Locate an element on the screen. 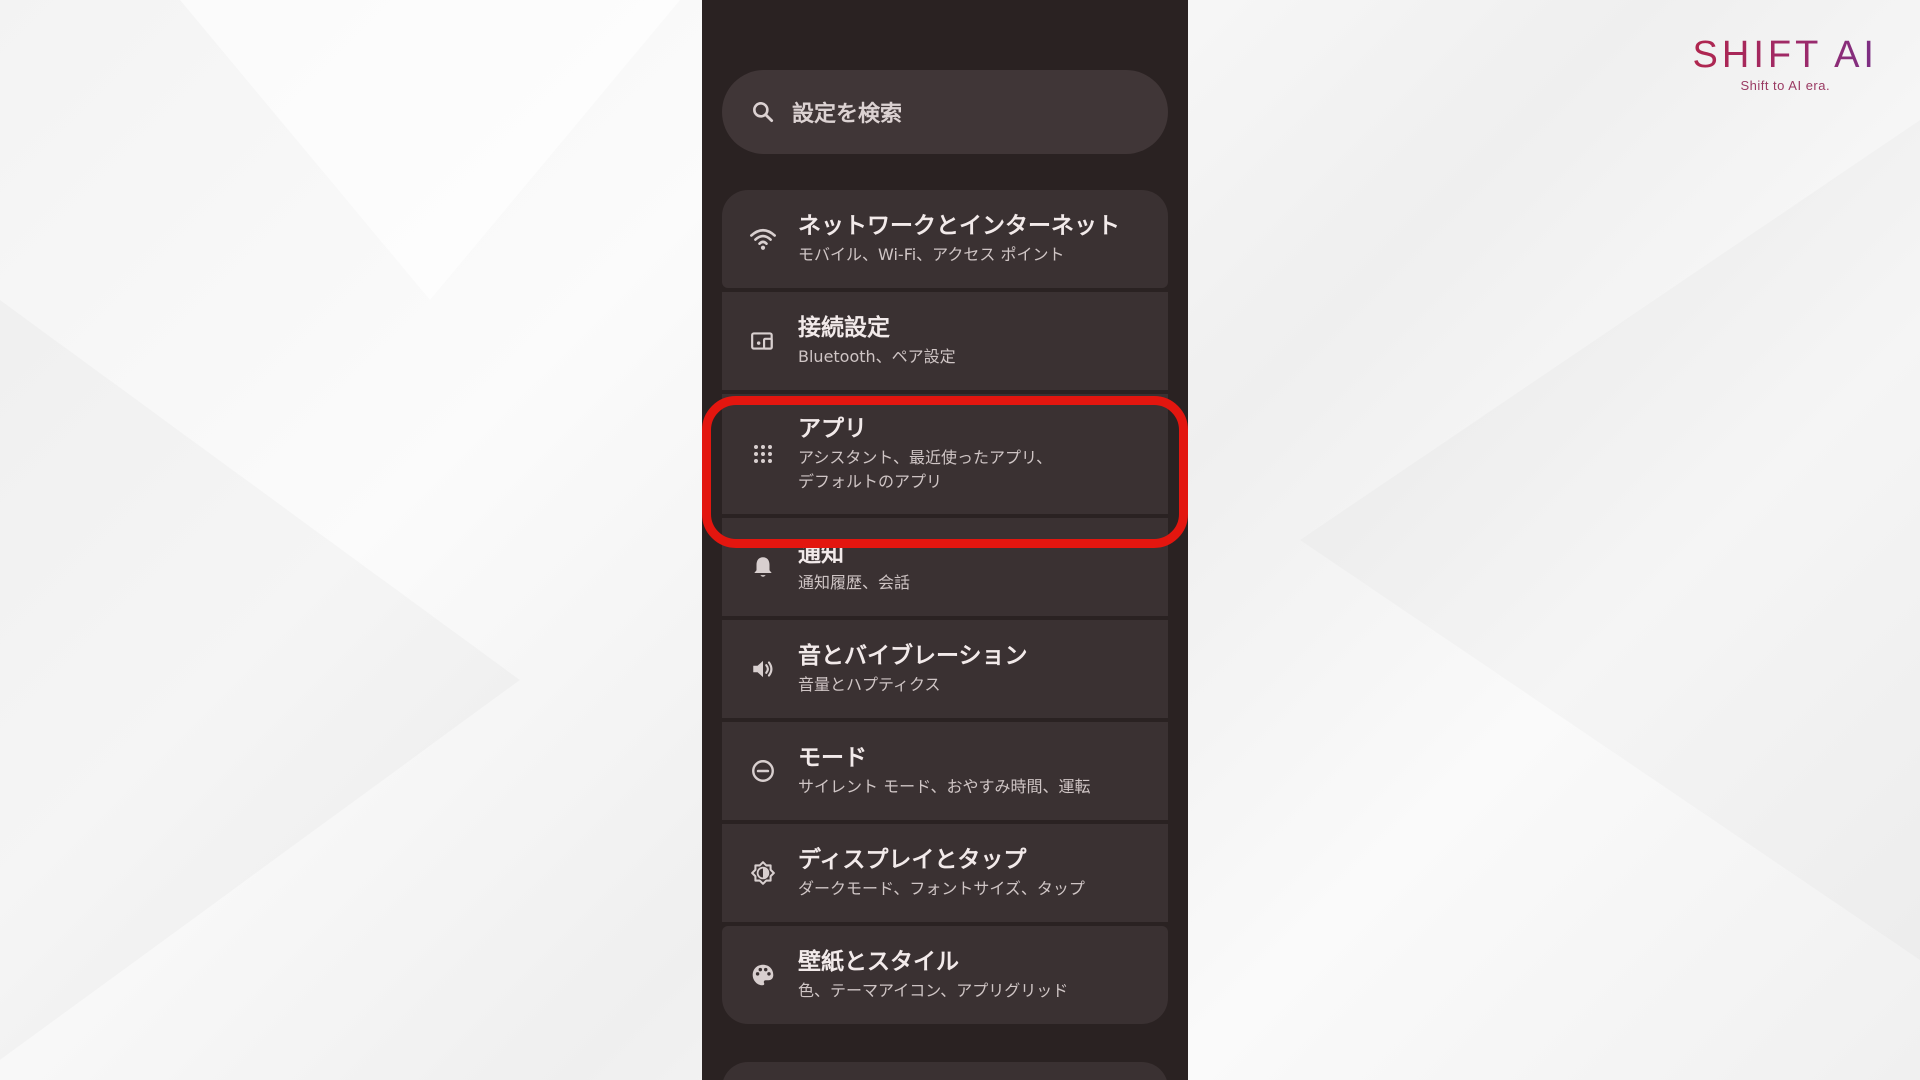 The height and width of the screenshot is (1080, 1920). settings-item-title: ネットワークとインターネット is located at coordinates (959, 226).